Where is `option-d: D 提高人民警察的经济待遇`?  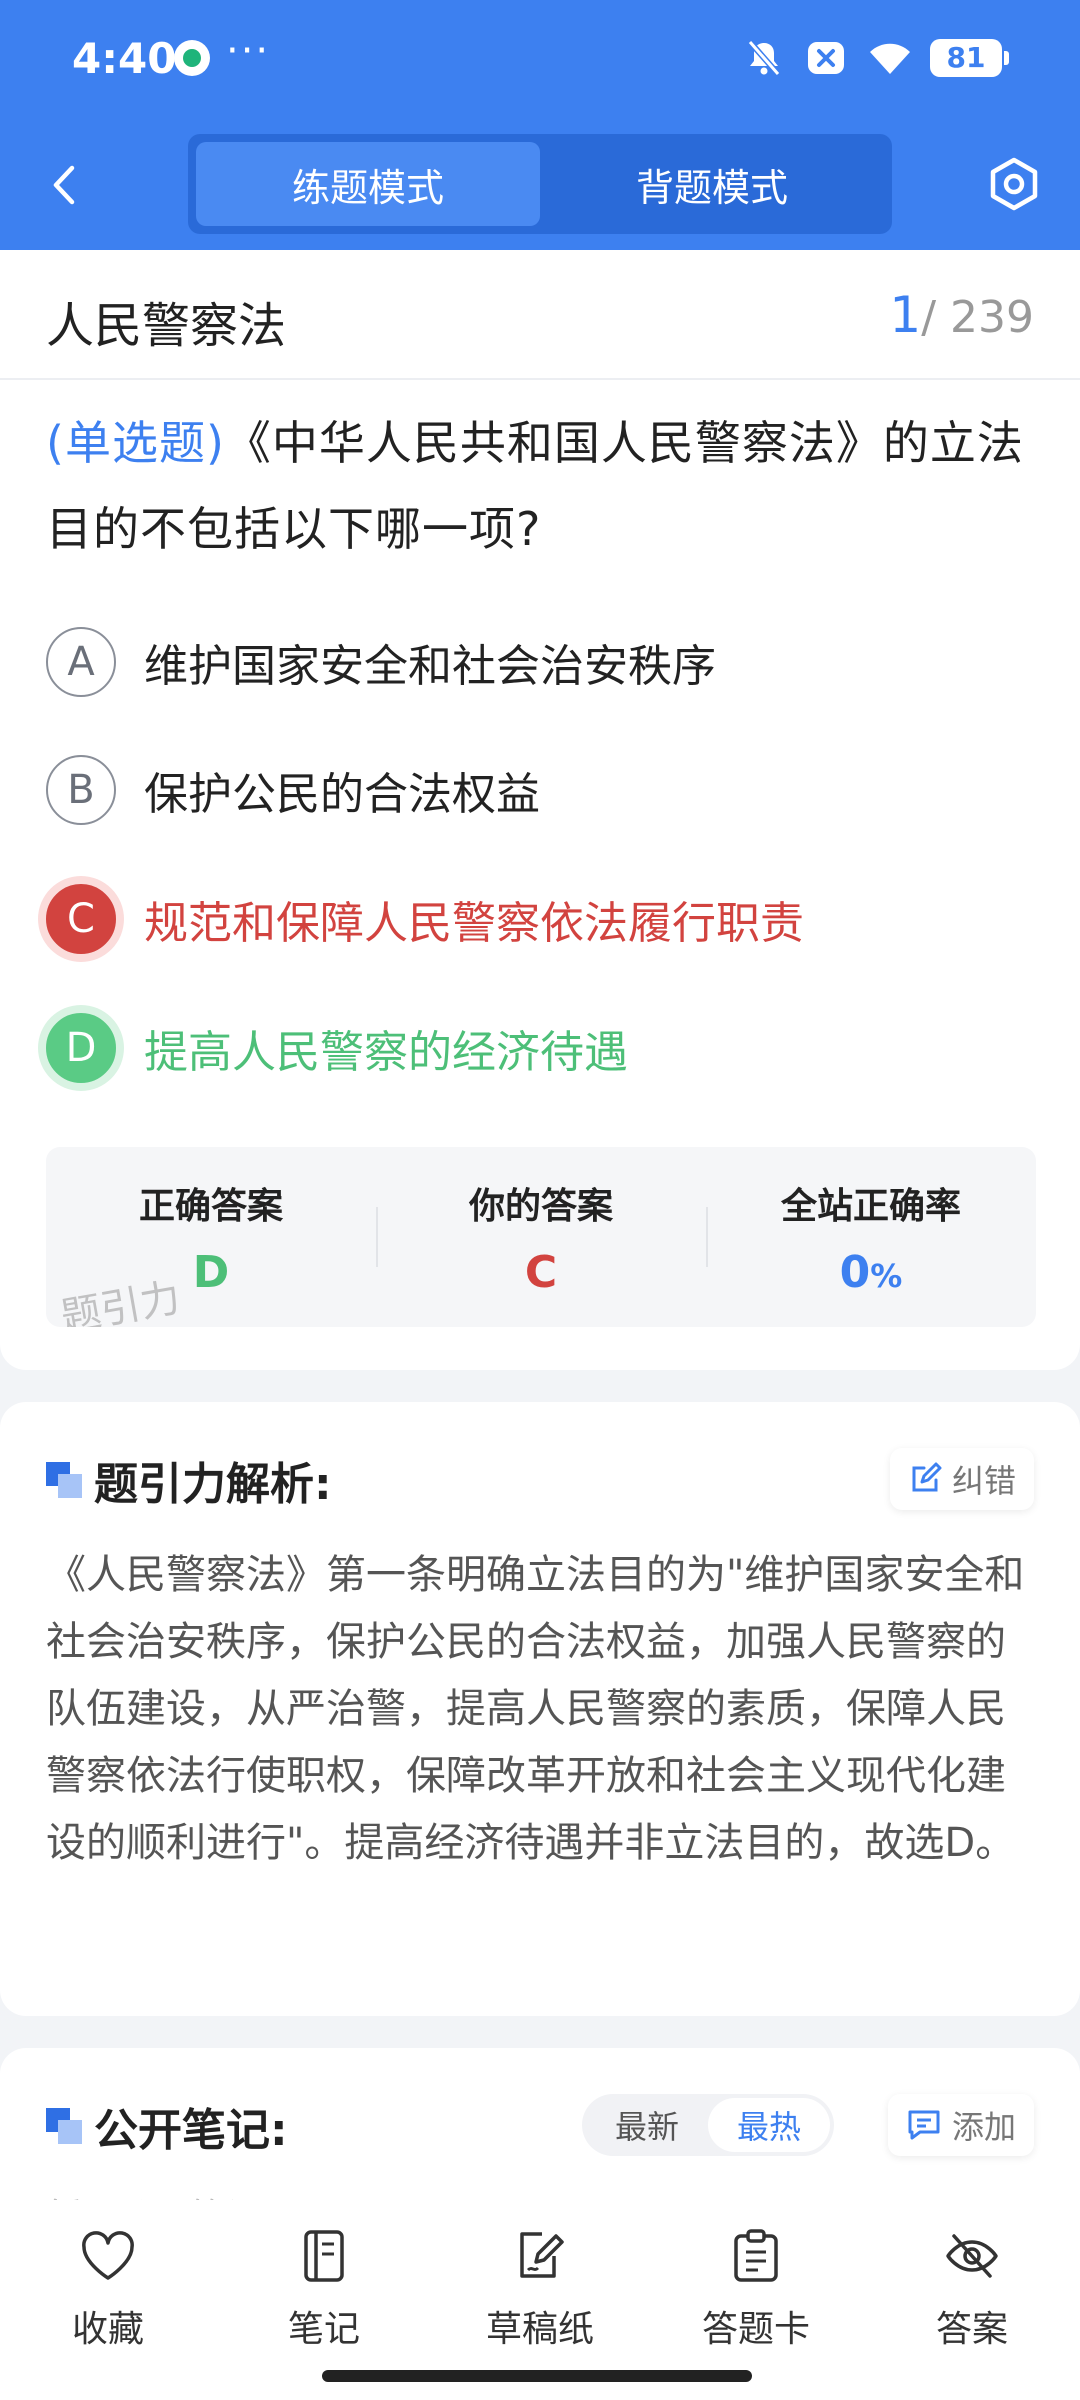
option-d: D 提高人民警察的经济待遇 is located at coordinates (541, 1048).